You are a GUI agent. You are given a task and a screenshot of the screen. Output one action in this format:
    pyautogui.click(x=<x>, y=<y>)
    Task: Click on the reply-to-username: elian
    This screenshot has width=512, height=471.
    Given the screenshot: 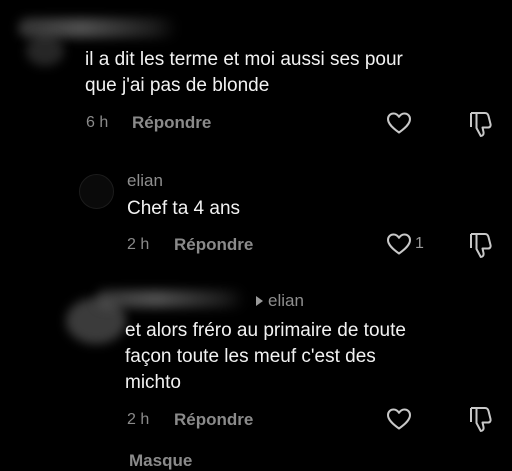 What is the action you would take?
    pyautogui.click(x=286, y=301)
    